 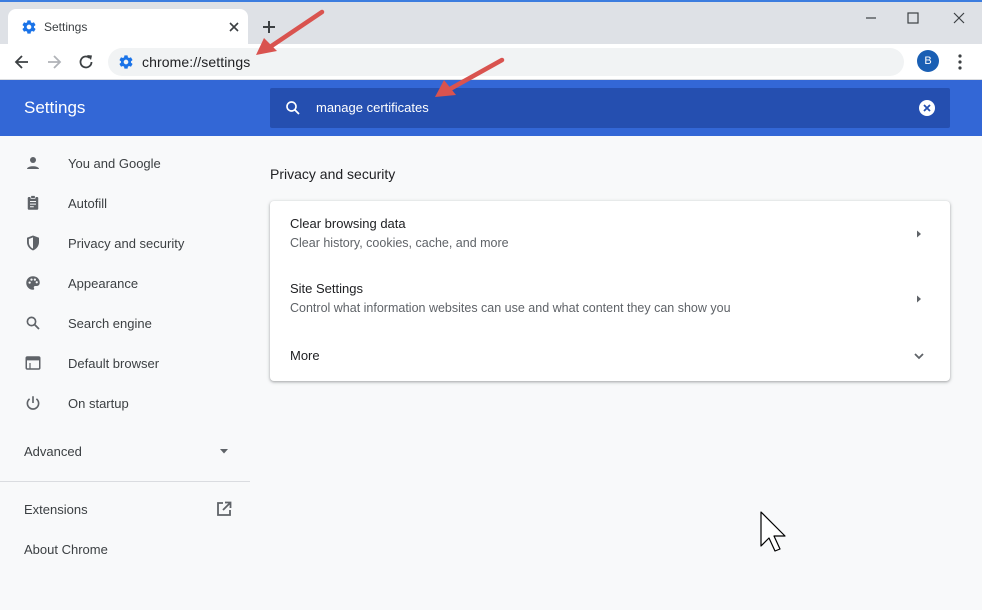 I want to click on sidebar-item-appearance: Appearance, so click(x=125, y=283).